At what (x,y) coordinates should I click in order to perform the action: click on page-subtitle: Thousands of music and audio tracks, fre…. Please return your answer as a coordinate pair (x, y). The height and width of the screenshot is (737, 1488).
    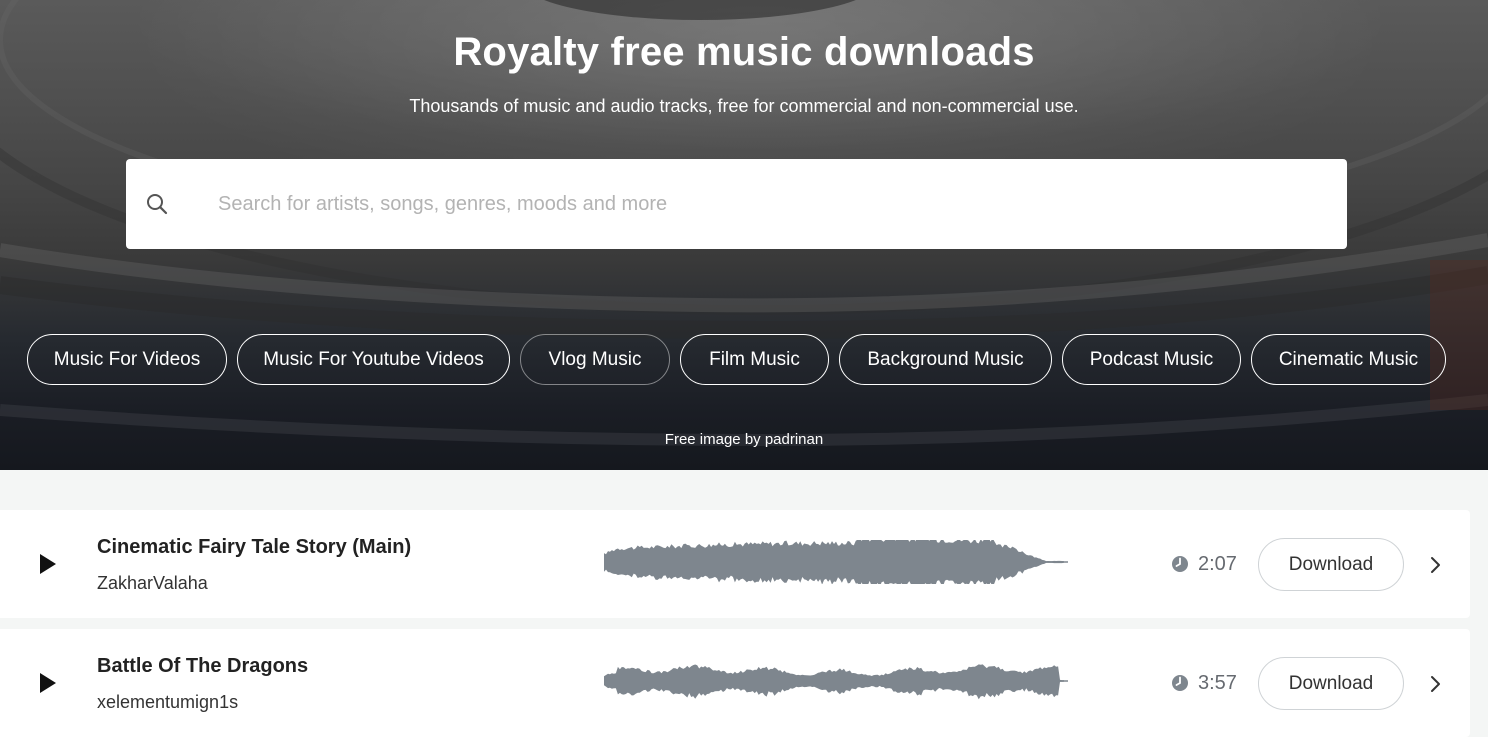
    Looking at the image, I should click on (744, 106).